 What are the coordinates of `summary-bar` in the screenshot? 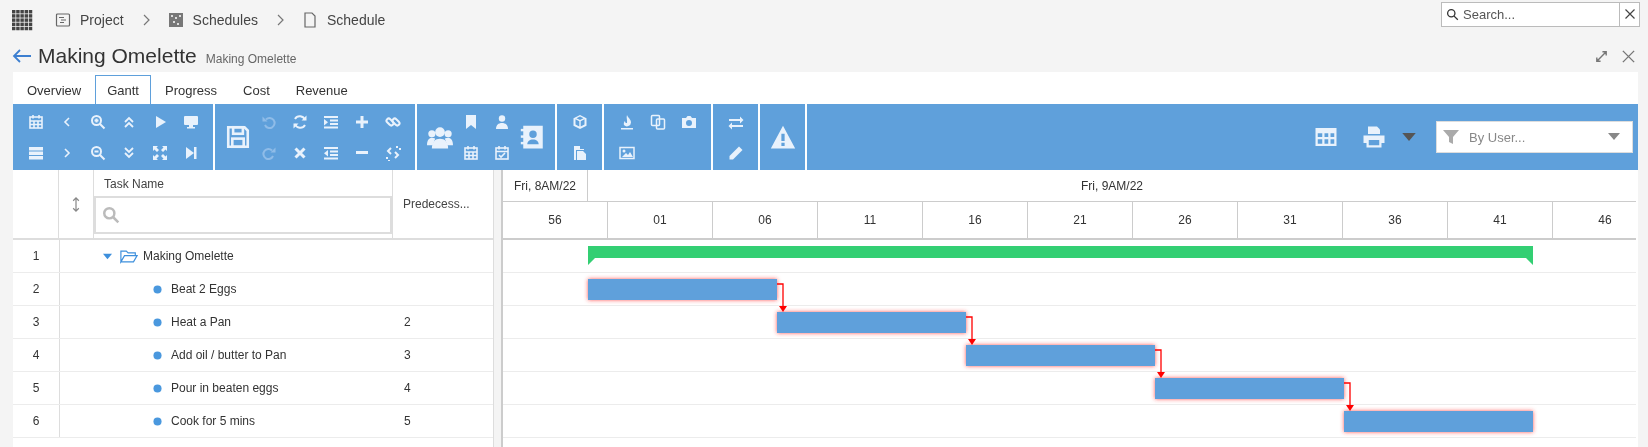 It's located at (1060, 255).